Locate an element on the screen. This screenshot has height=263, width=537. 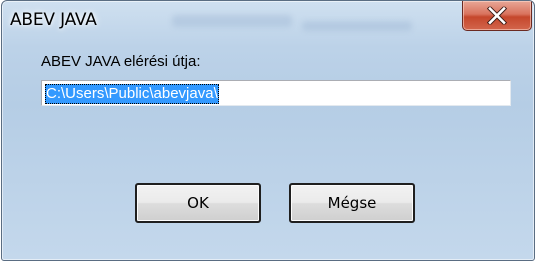
cancel-button: Mégse is located at coordinates (352, 203).